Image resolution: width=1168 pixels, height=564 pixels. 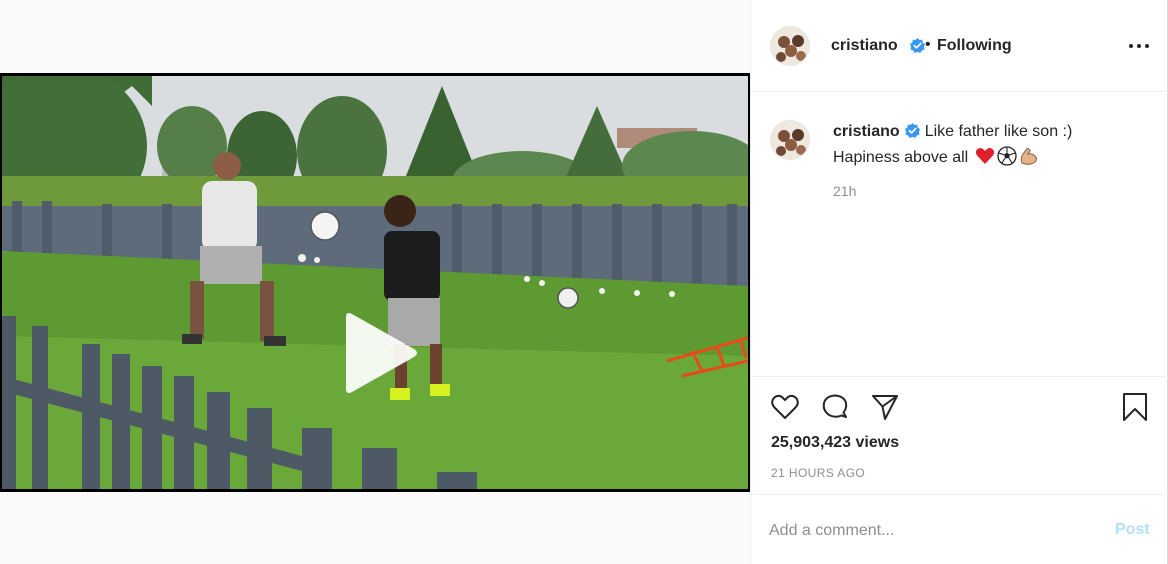 I want to click on following-button: Following, so click(x=974, y=46).